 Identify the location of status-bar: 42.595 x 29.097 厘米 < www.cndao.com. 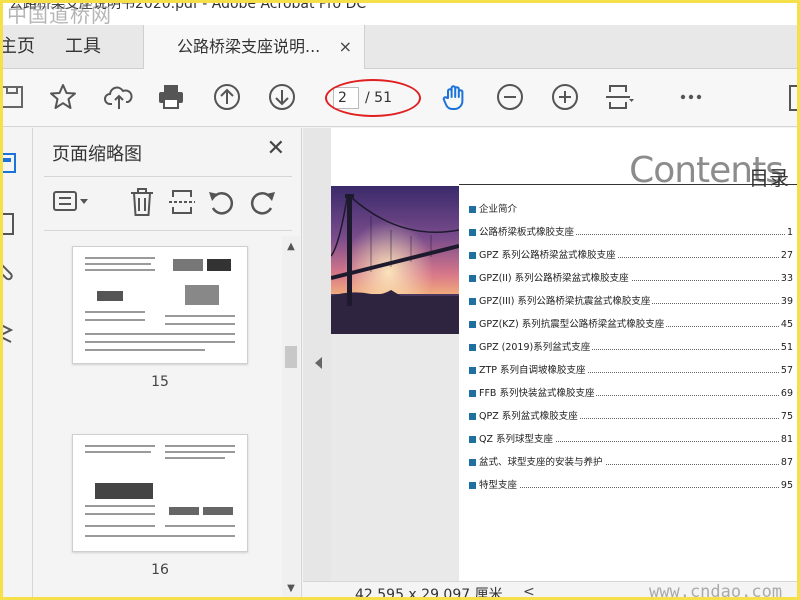
(550, 590).